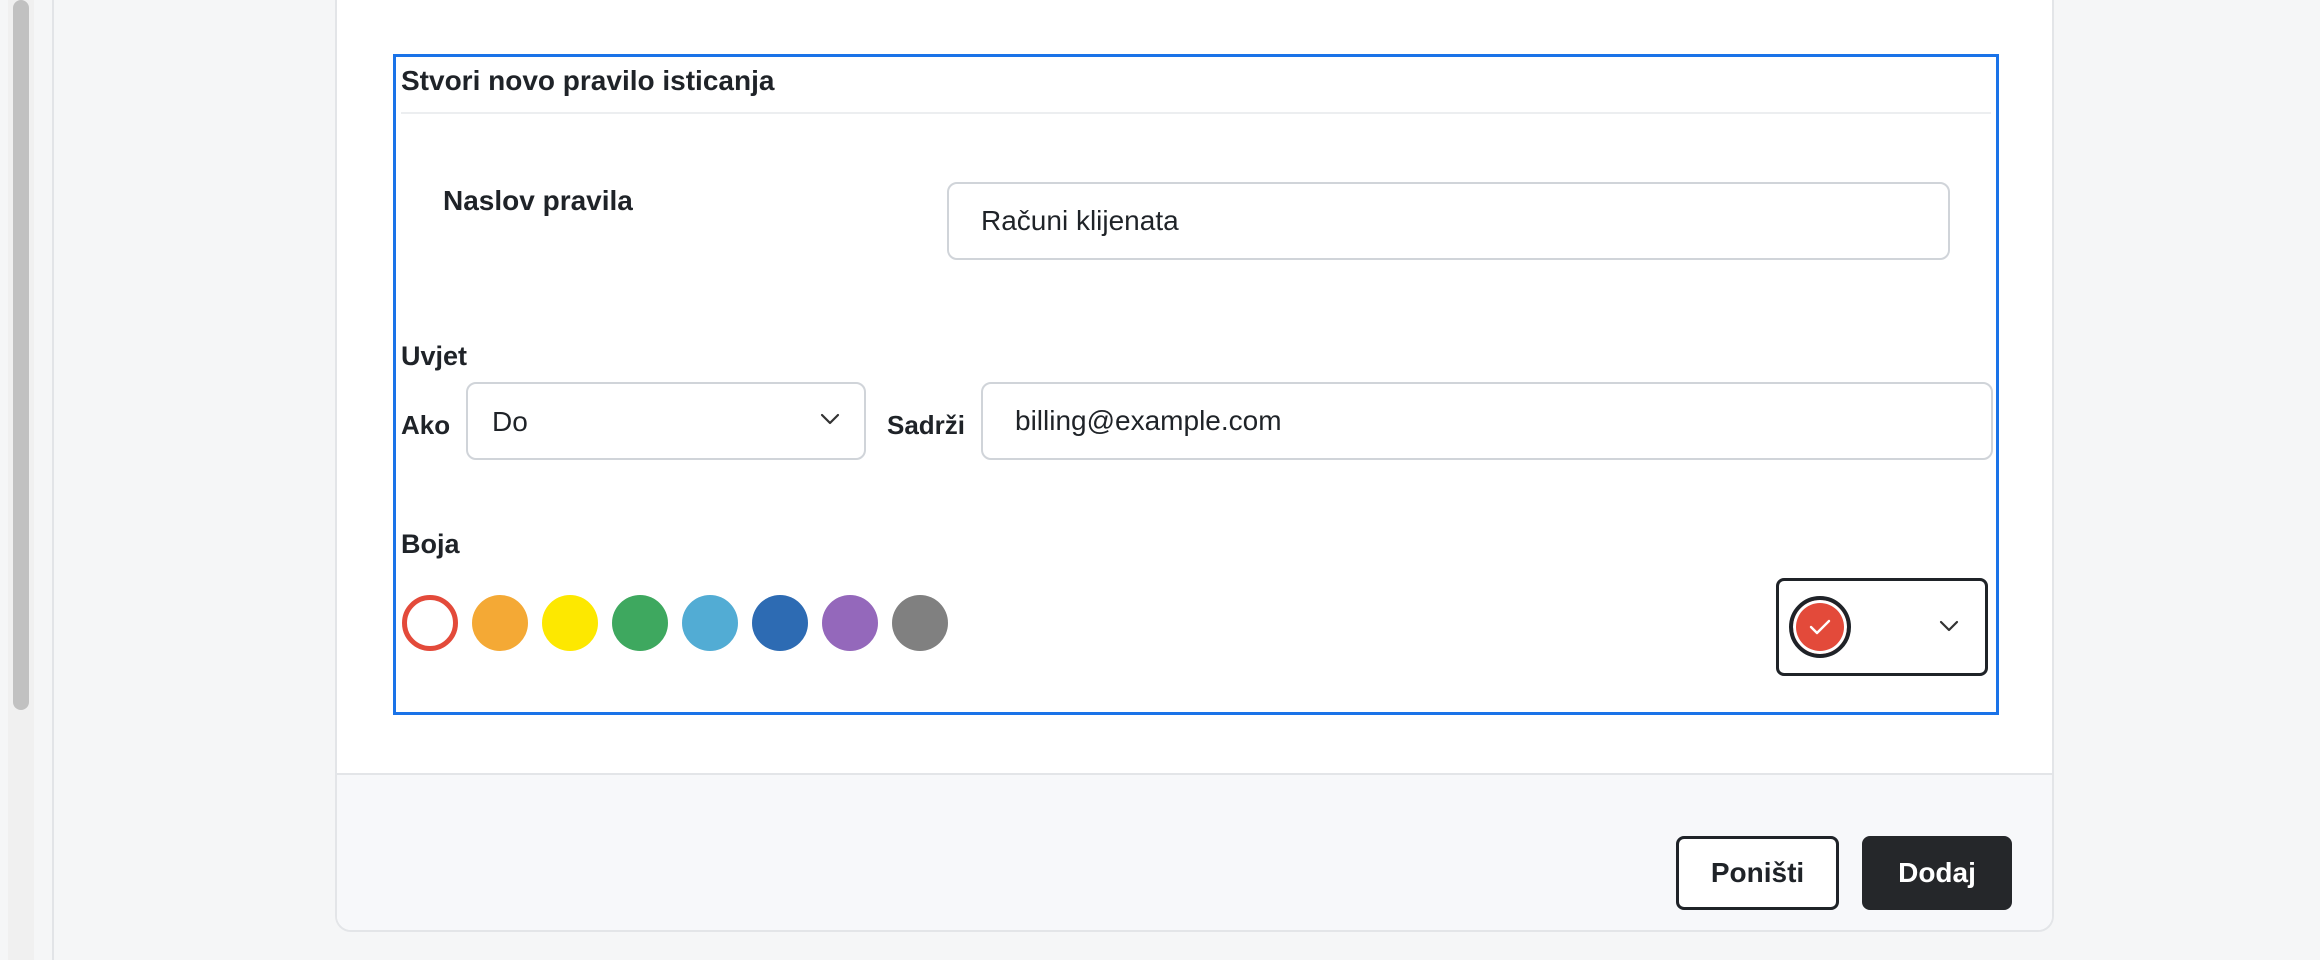 The height and width of the screenshot is (960, 2320). I want to click on contains-label: Sadrži, so click(926, 425).